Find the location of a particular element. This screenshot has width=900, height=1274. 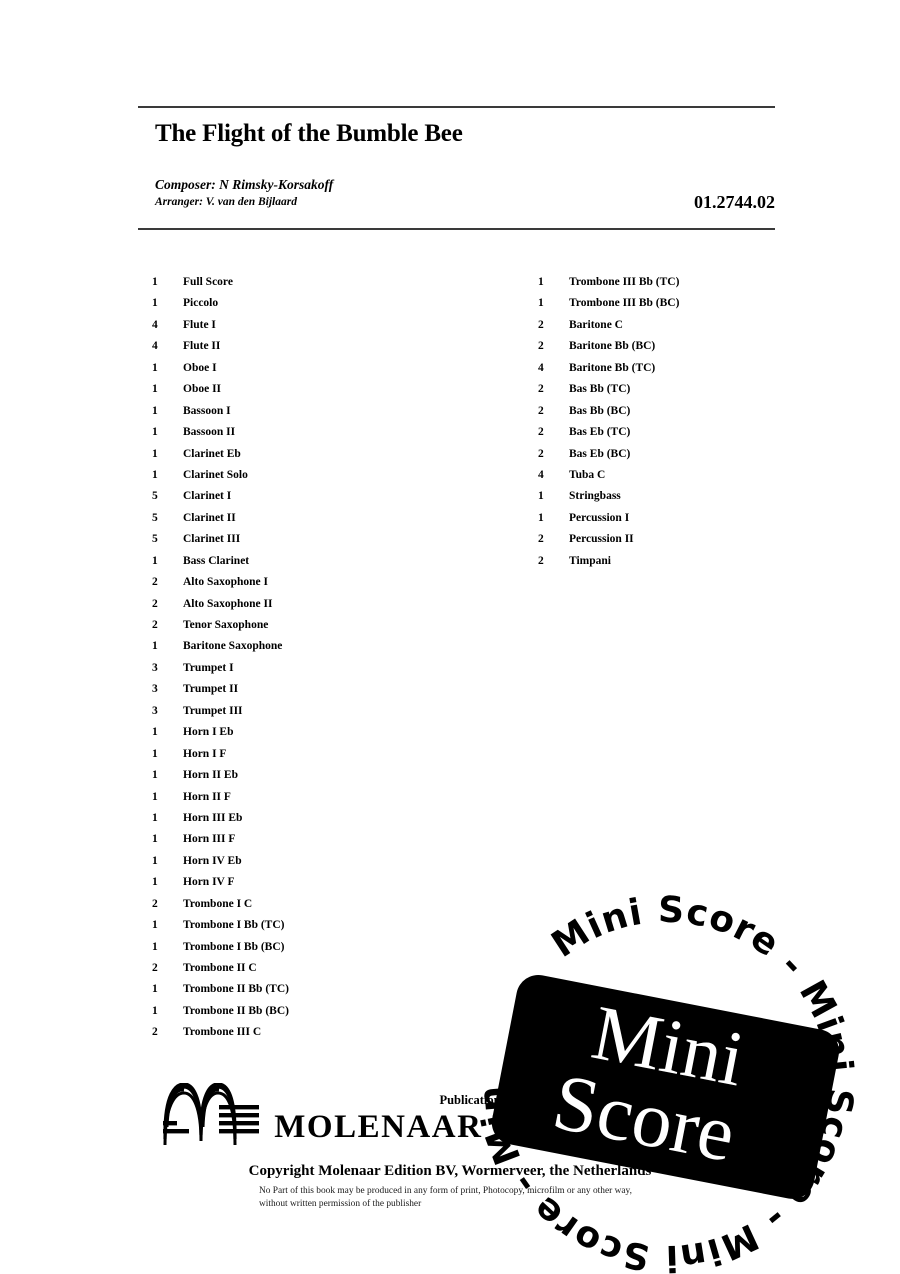

instrument-name: Horn III F is located at coordinates (209, 839).